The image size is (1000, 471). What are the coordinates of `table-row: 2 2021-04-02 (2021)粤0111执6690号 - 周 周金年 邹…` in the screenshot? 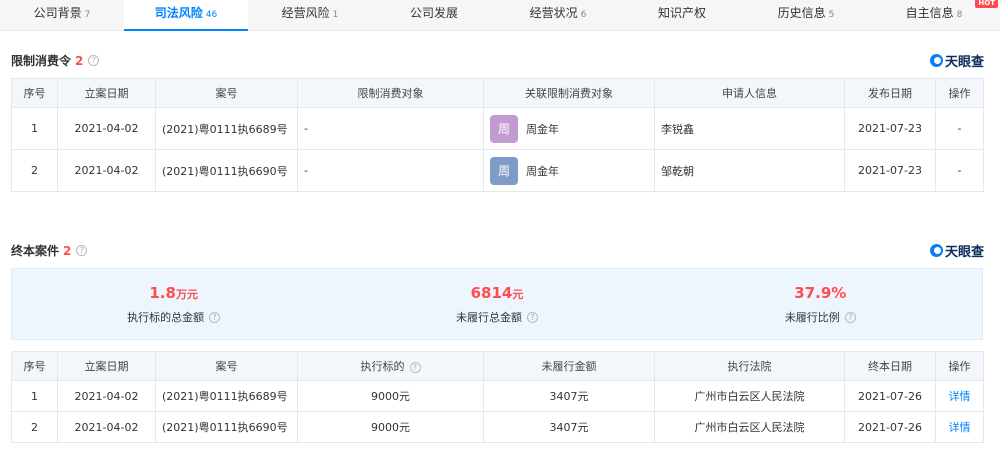 It's located at (497, 170).